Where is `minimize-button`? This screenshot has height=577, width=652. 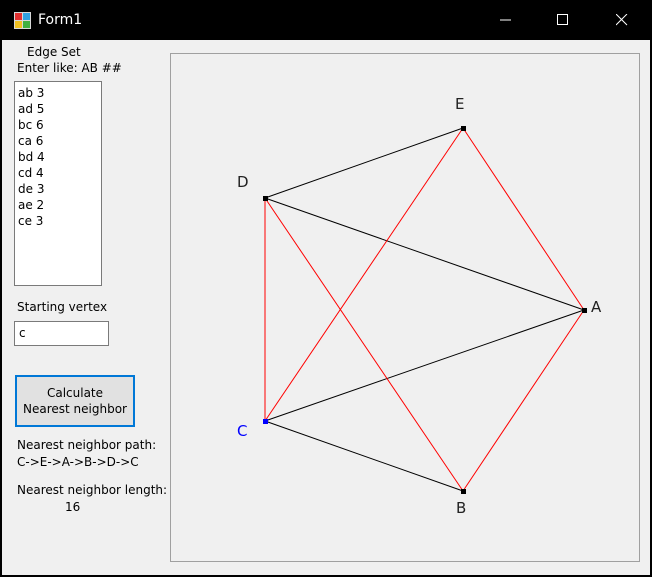 minimize-button is located at coordinates (506, 20).